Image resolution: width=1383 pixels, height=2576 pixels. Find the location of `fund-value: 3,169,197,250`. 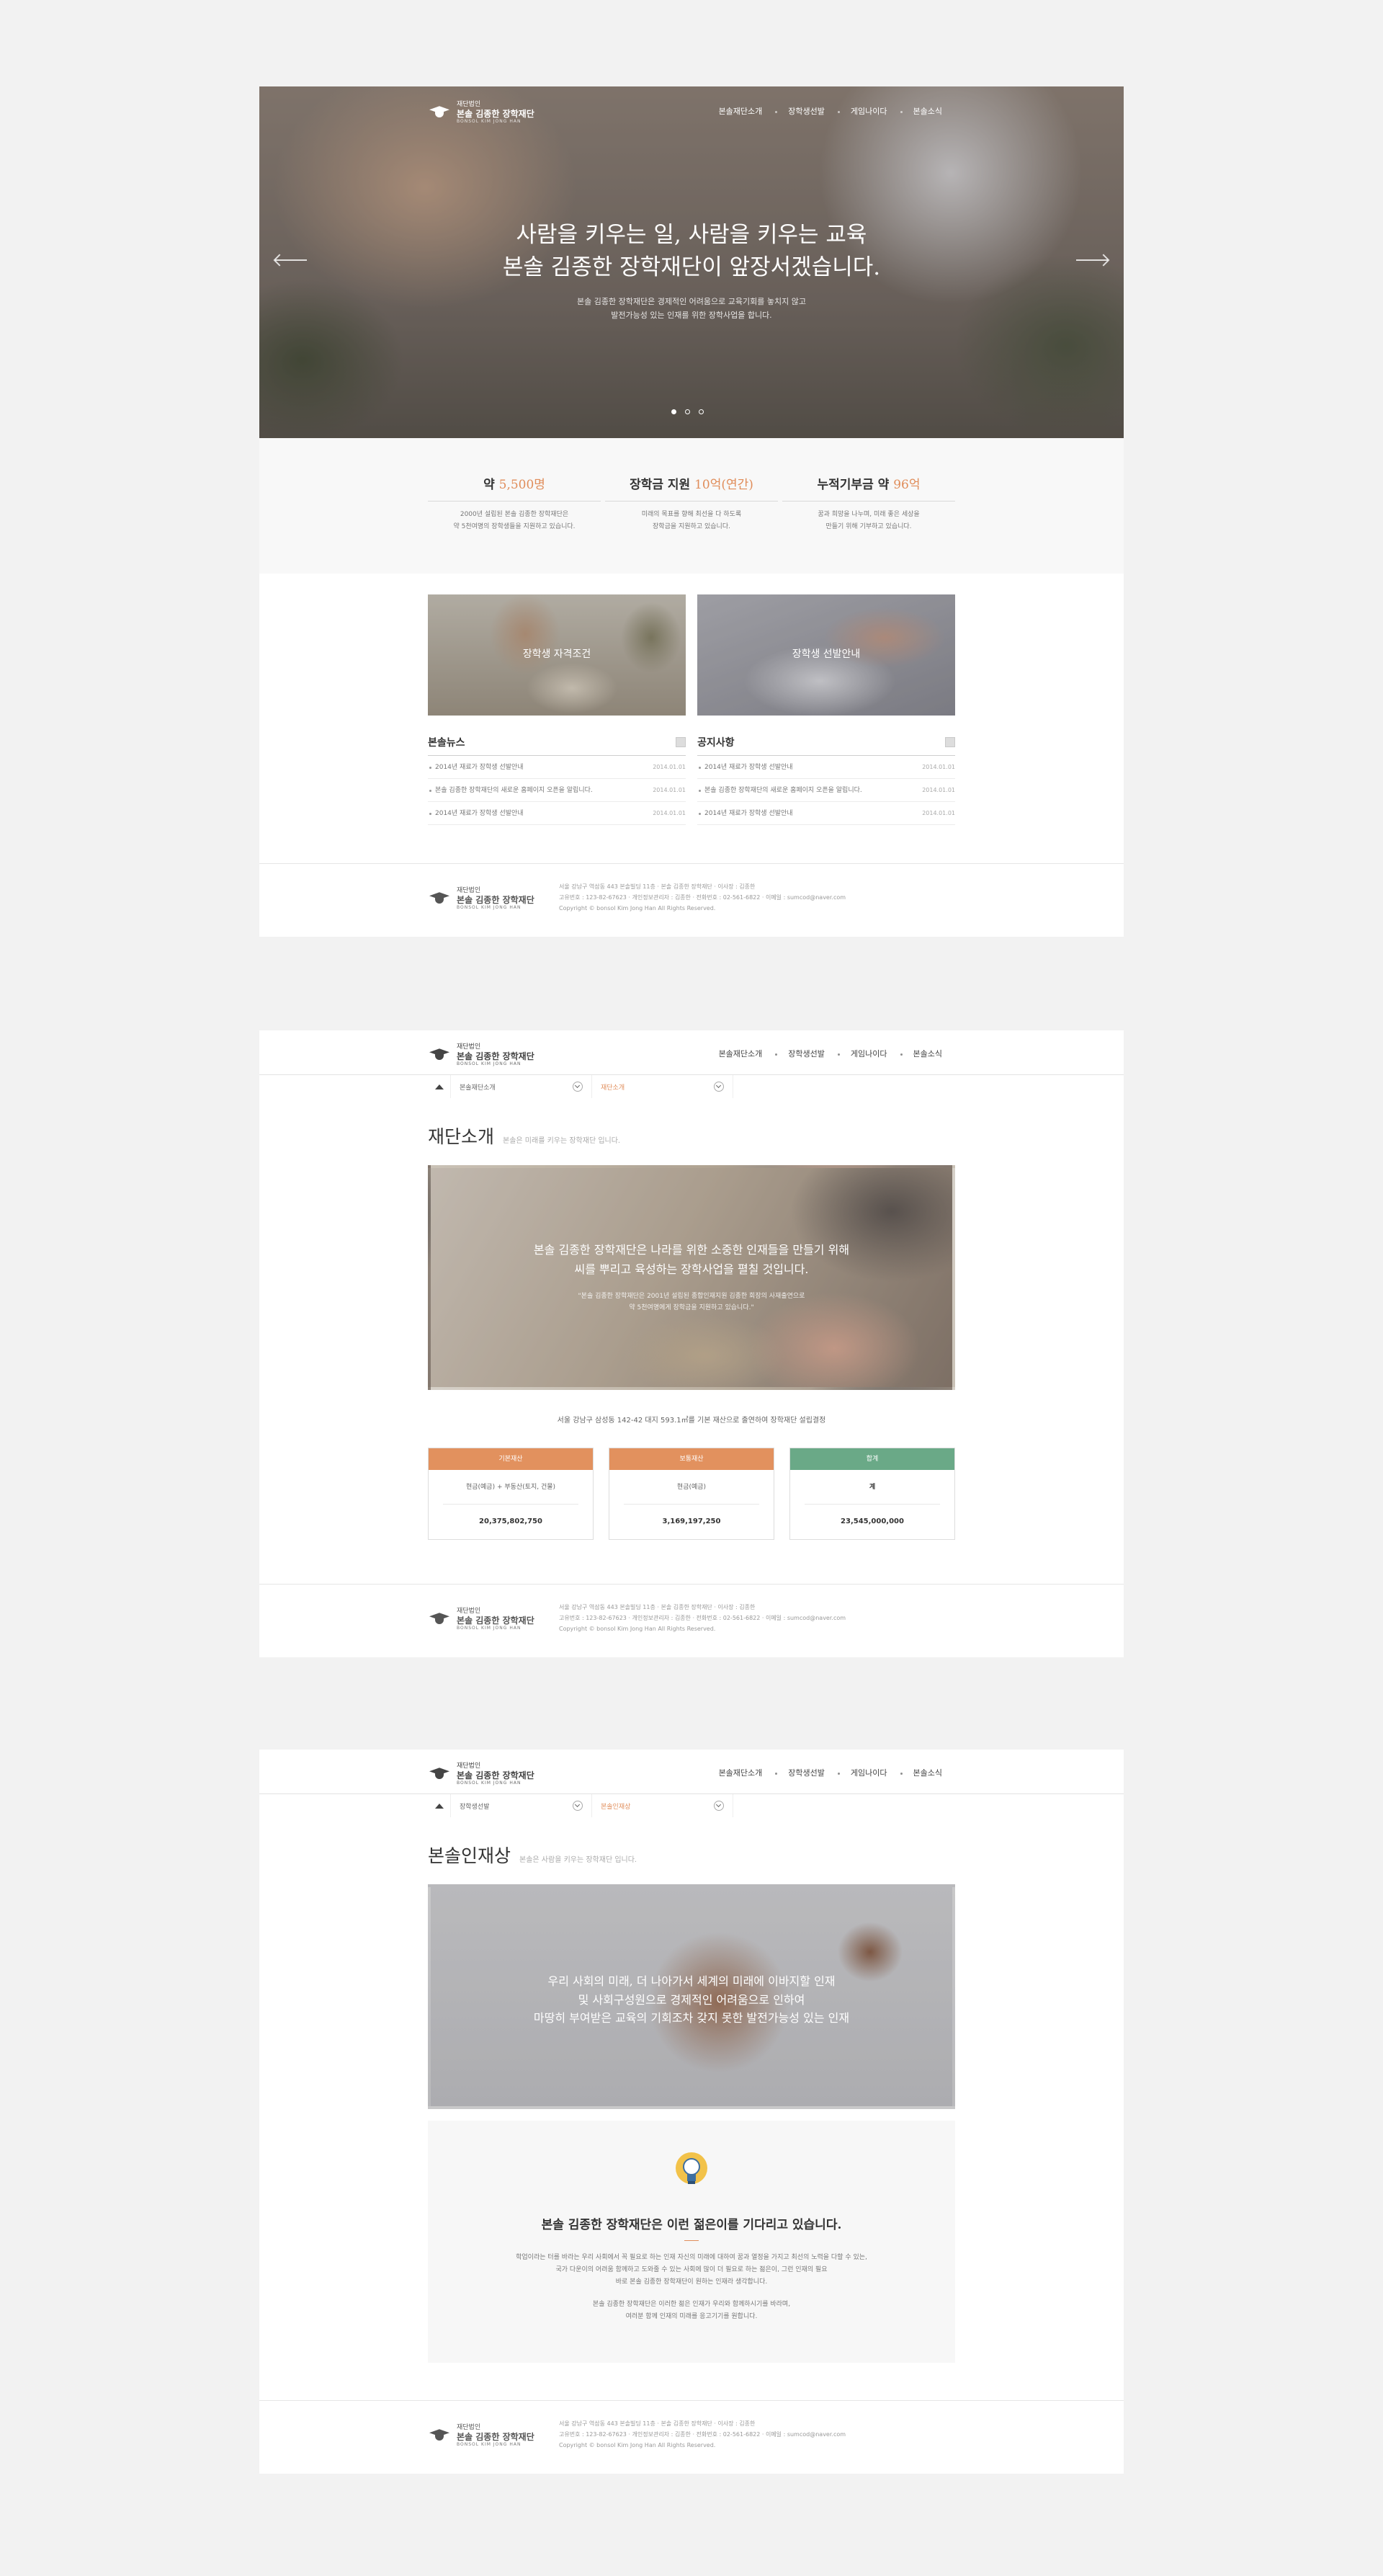

fund-value: 3,169,197,250 is located at coordinates (691, 1521).